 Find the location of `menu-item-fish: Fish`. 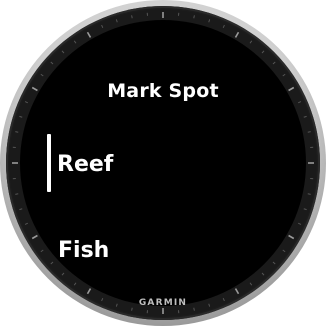

menu-item-fish: Fish is located at coordinates (83, 250).